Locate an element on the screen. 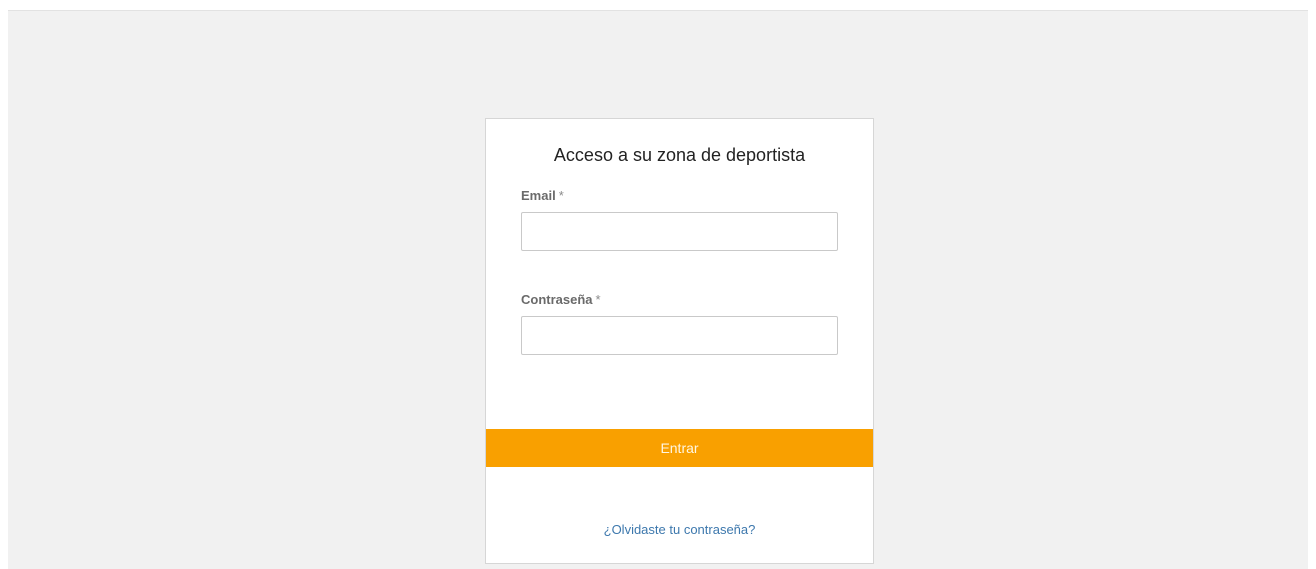 The height and width of the screenshot is (569, 1316). email-label-text: Email is located at coordinates (538, 195).